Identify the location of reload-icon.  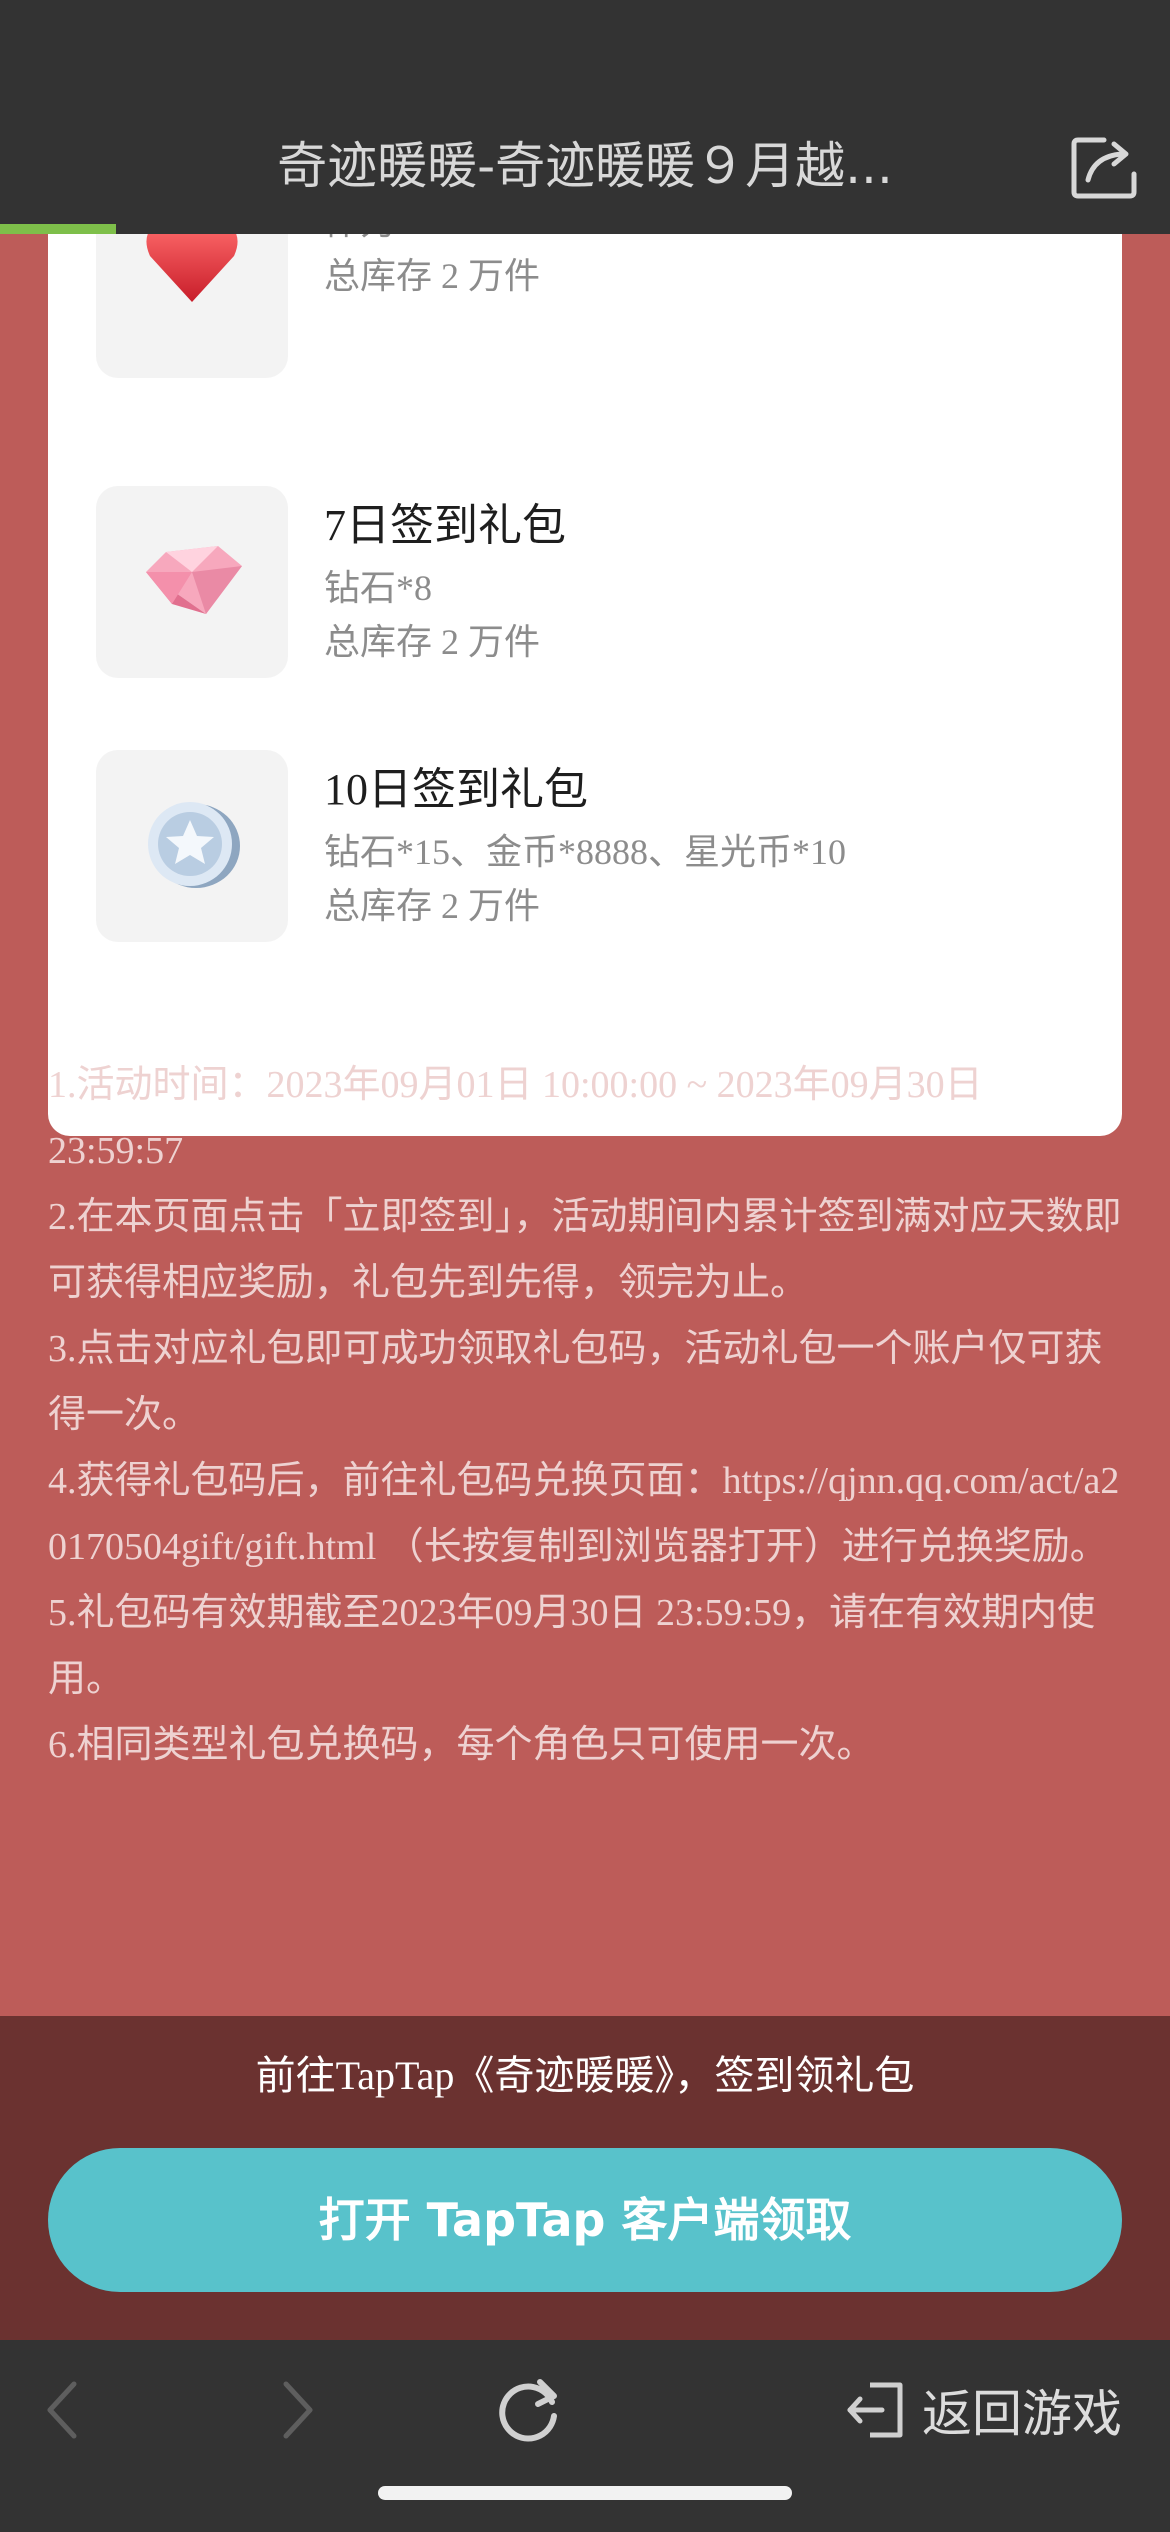
(528, 2410).